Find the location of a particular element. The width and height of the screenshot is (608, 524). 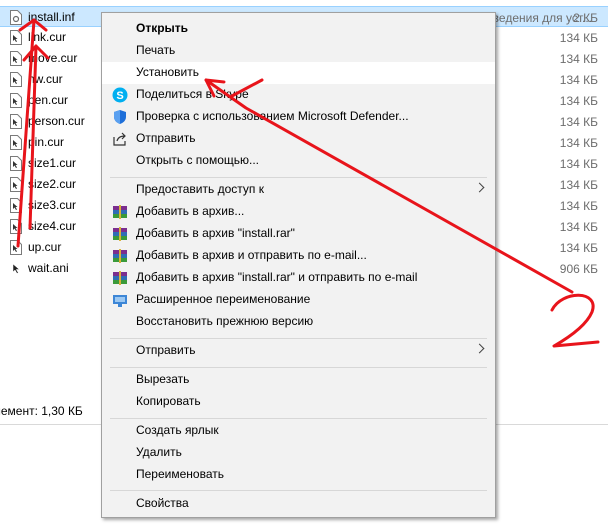

skype-icon: S is located at coordinates (120, 95).